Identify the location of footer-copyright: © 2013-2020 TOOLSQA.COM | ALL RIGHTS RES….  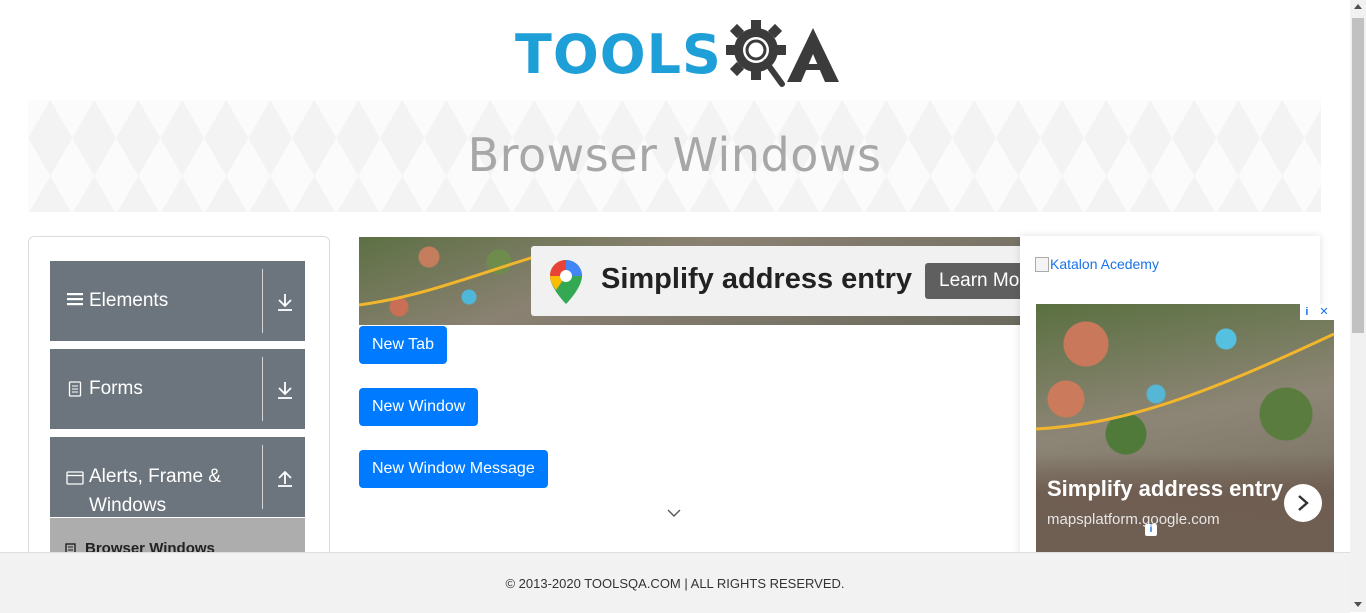
(675, 583).